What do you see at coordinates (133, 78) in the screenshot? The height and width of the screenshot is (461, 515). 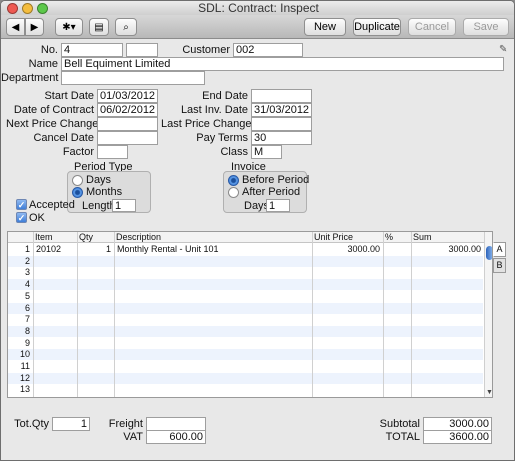 I see `department-field` at bounding box center [133, 78].